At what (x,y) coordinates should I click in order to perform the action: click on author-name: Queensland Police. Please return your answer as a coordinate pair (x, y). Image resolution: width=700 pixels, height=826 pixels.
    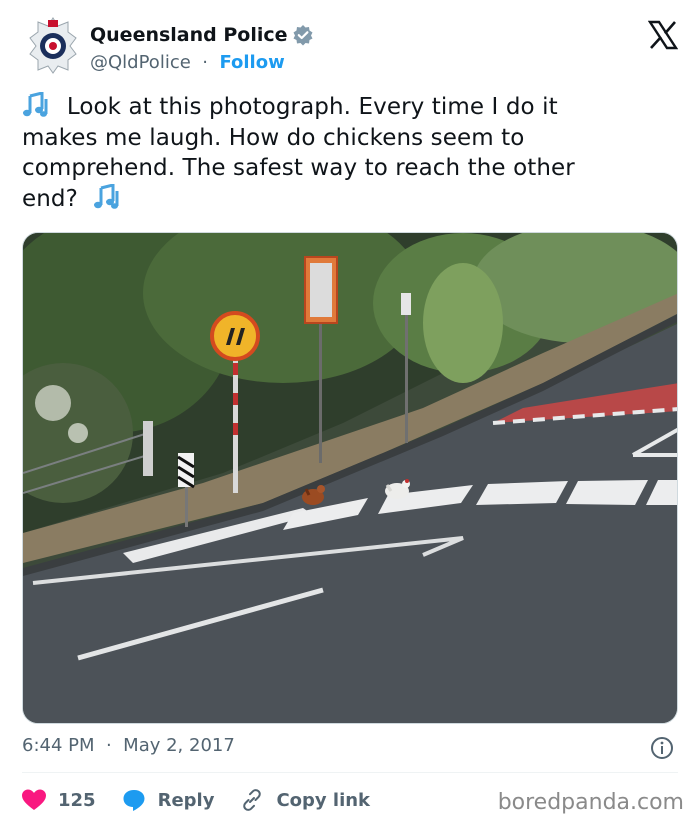
    Looking at the image, I should click on (189, 35).